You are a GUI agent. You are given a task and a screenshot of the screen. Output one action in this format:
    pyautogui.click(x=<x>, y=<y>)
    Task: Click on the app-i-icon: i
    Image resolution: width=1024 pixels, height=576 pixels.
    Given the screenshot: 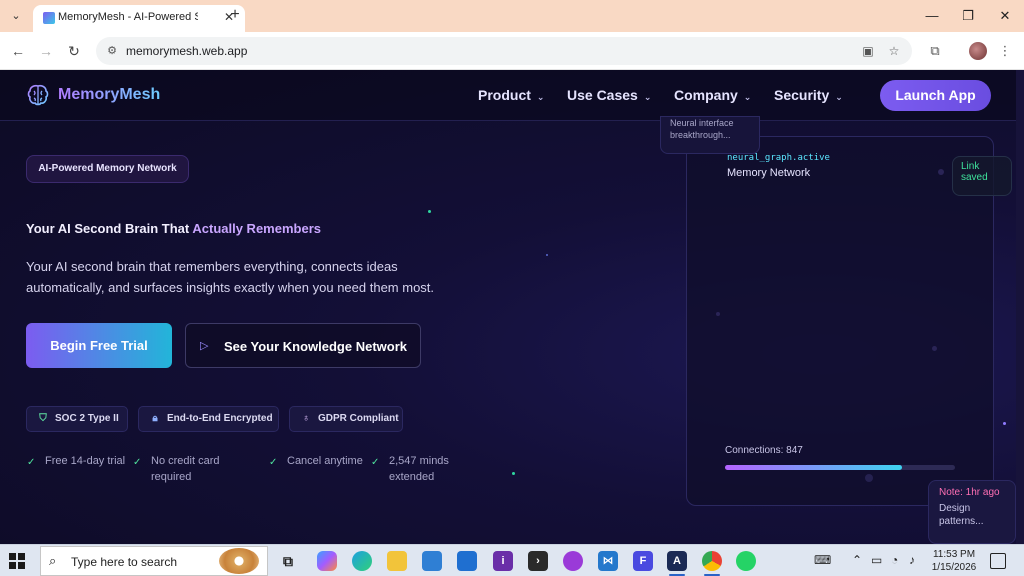 What is the action you would take?
    pyautogui.click(x=503, y=561)
    